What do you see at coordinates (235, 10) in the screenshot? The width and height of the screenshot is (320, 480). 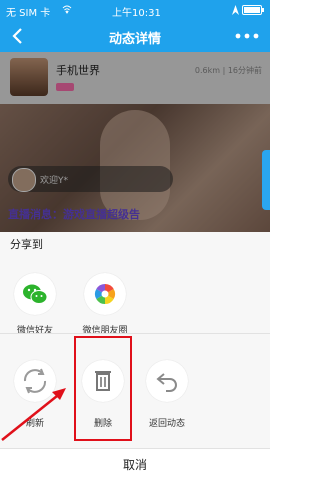 I see `location-icon` at bounding box center [235, 10].